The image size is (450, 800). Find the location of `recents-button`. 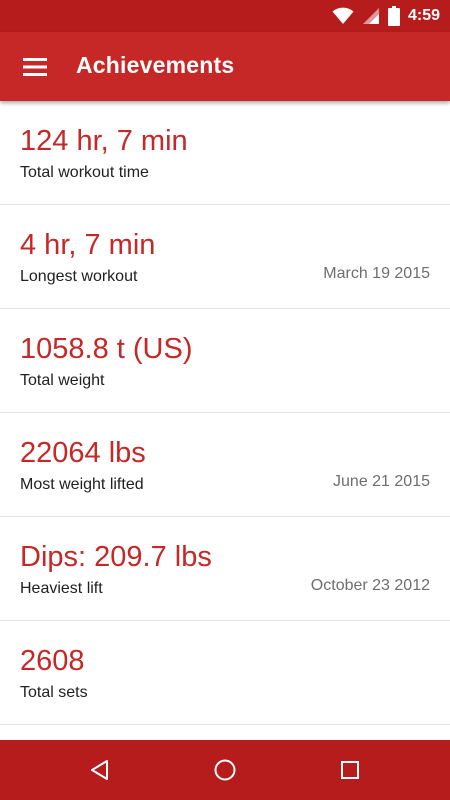

recents-button is located at coordinates (350, 770).